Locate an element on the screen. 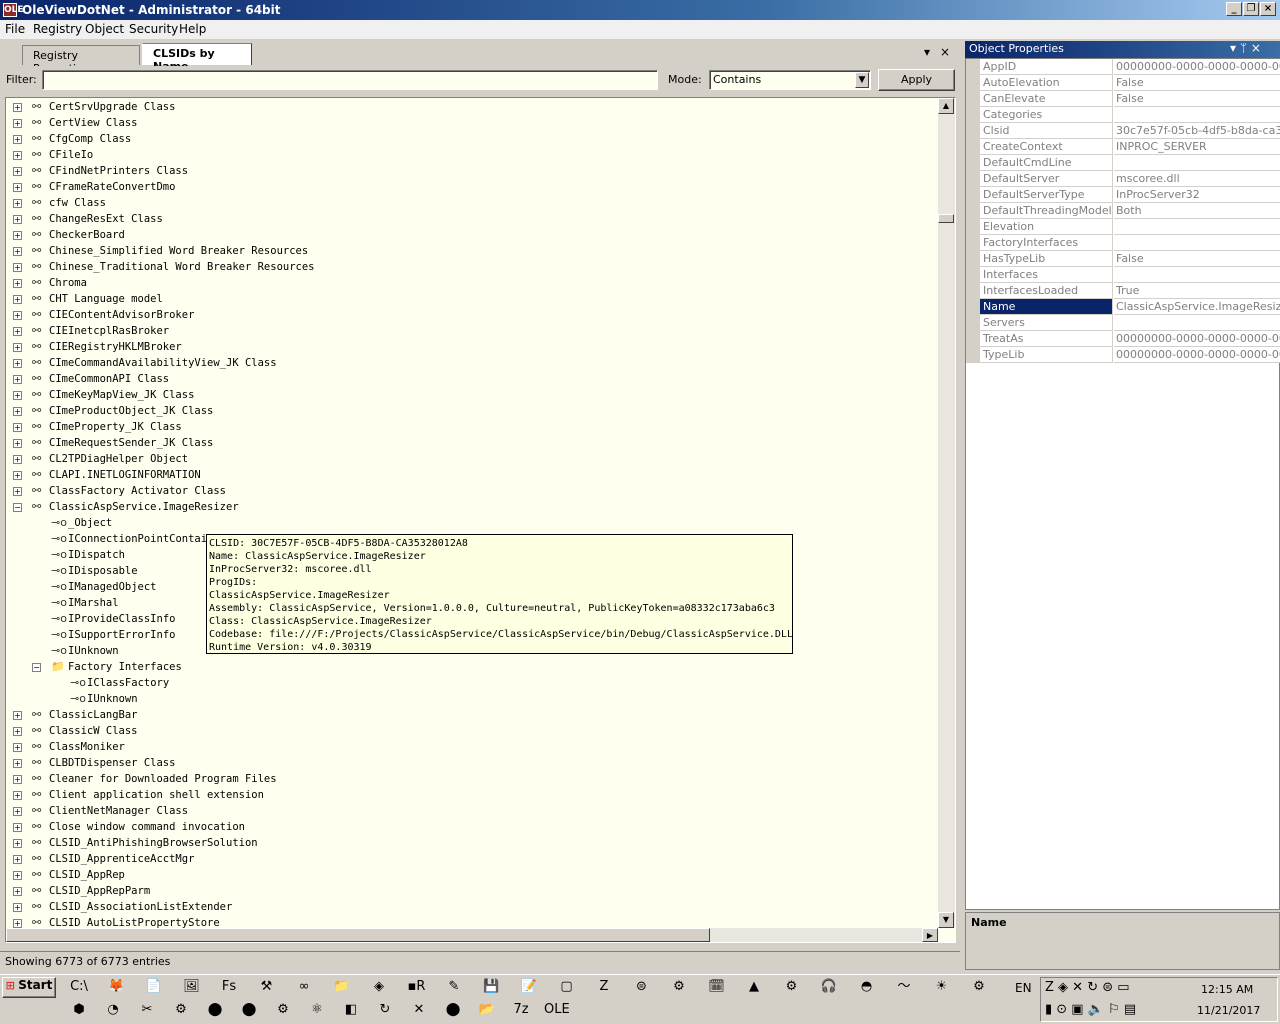 This screenshot has width=1280, height=1024. tree-class-node: + ⚯ CfgComp Class is located at coordinates (472, 139).